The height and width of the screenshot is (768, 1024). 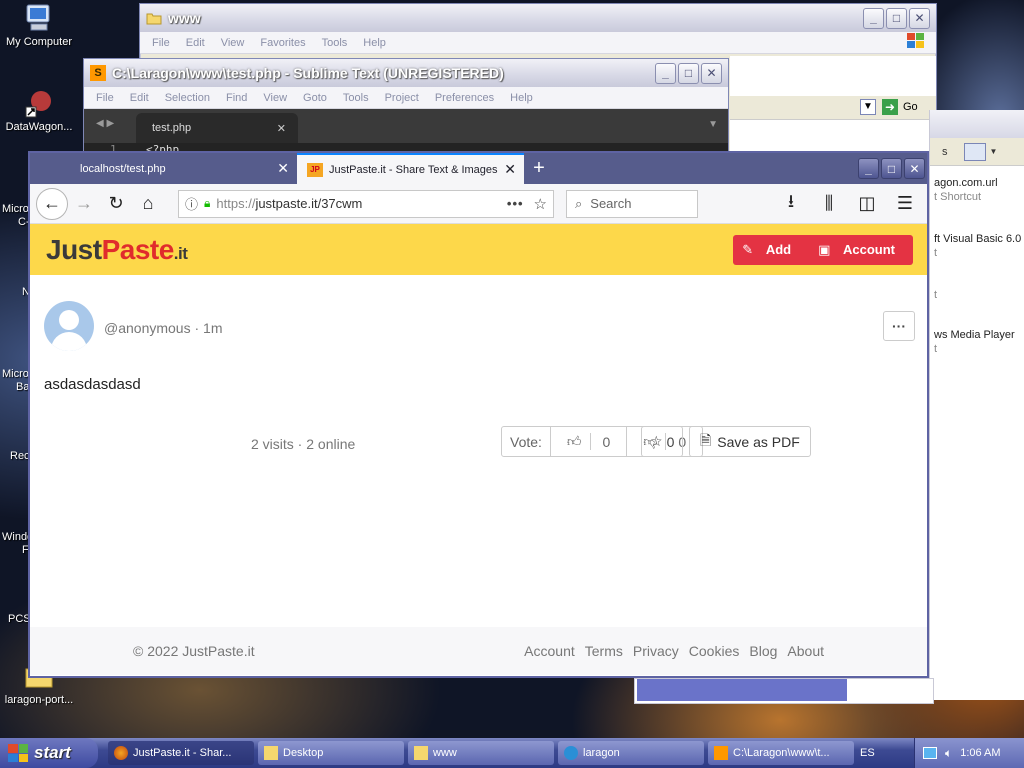 I want to click on shortcut-icon, so click(x=38, y=104).